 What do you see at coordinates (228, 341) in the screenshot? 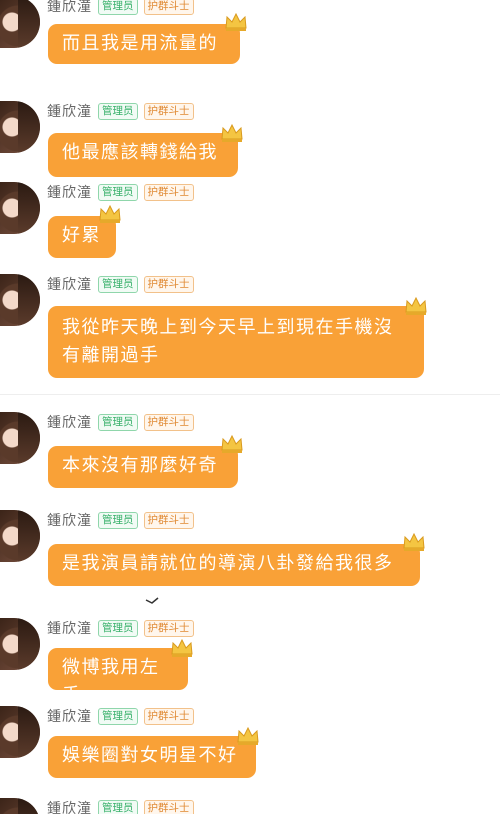
I see `message-text: 我從昨天晚上到今天早上到現在手機沒有離開過手` at bounding box center [228, 341].